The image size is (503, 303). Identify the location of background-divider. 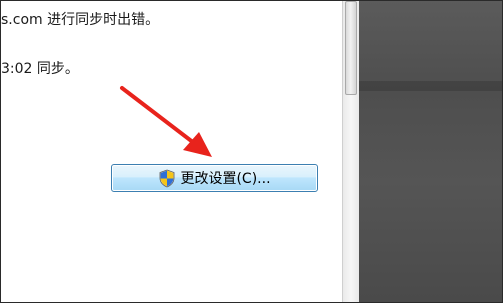
(430, 86).